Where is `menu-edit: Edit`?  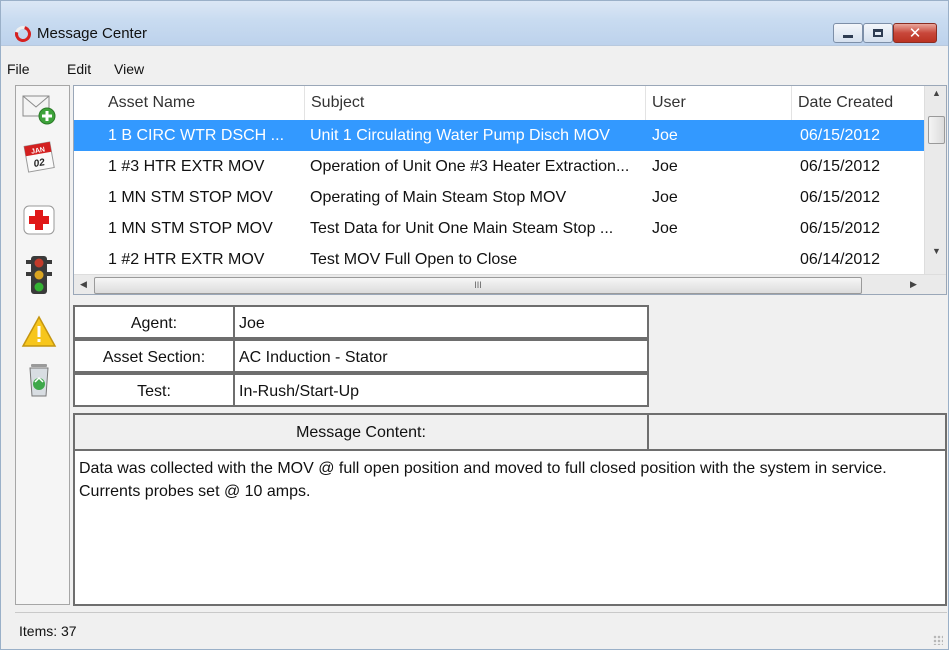 menu-edit: Edit is located at coordinates (79, 69).